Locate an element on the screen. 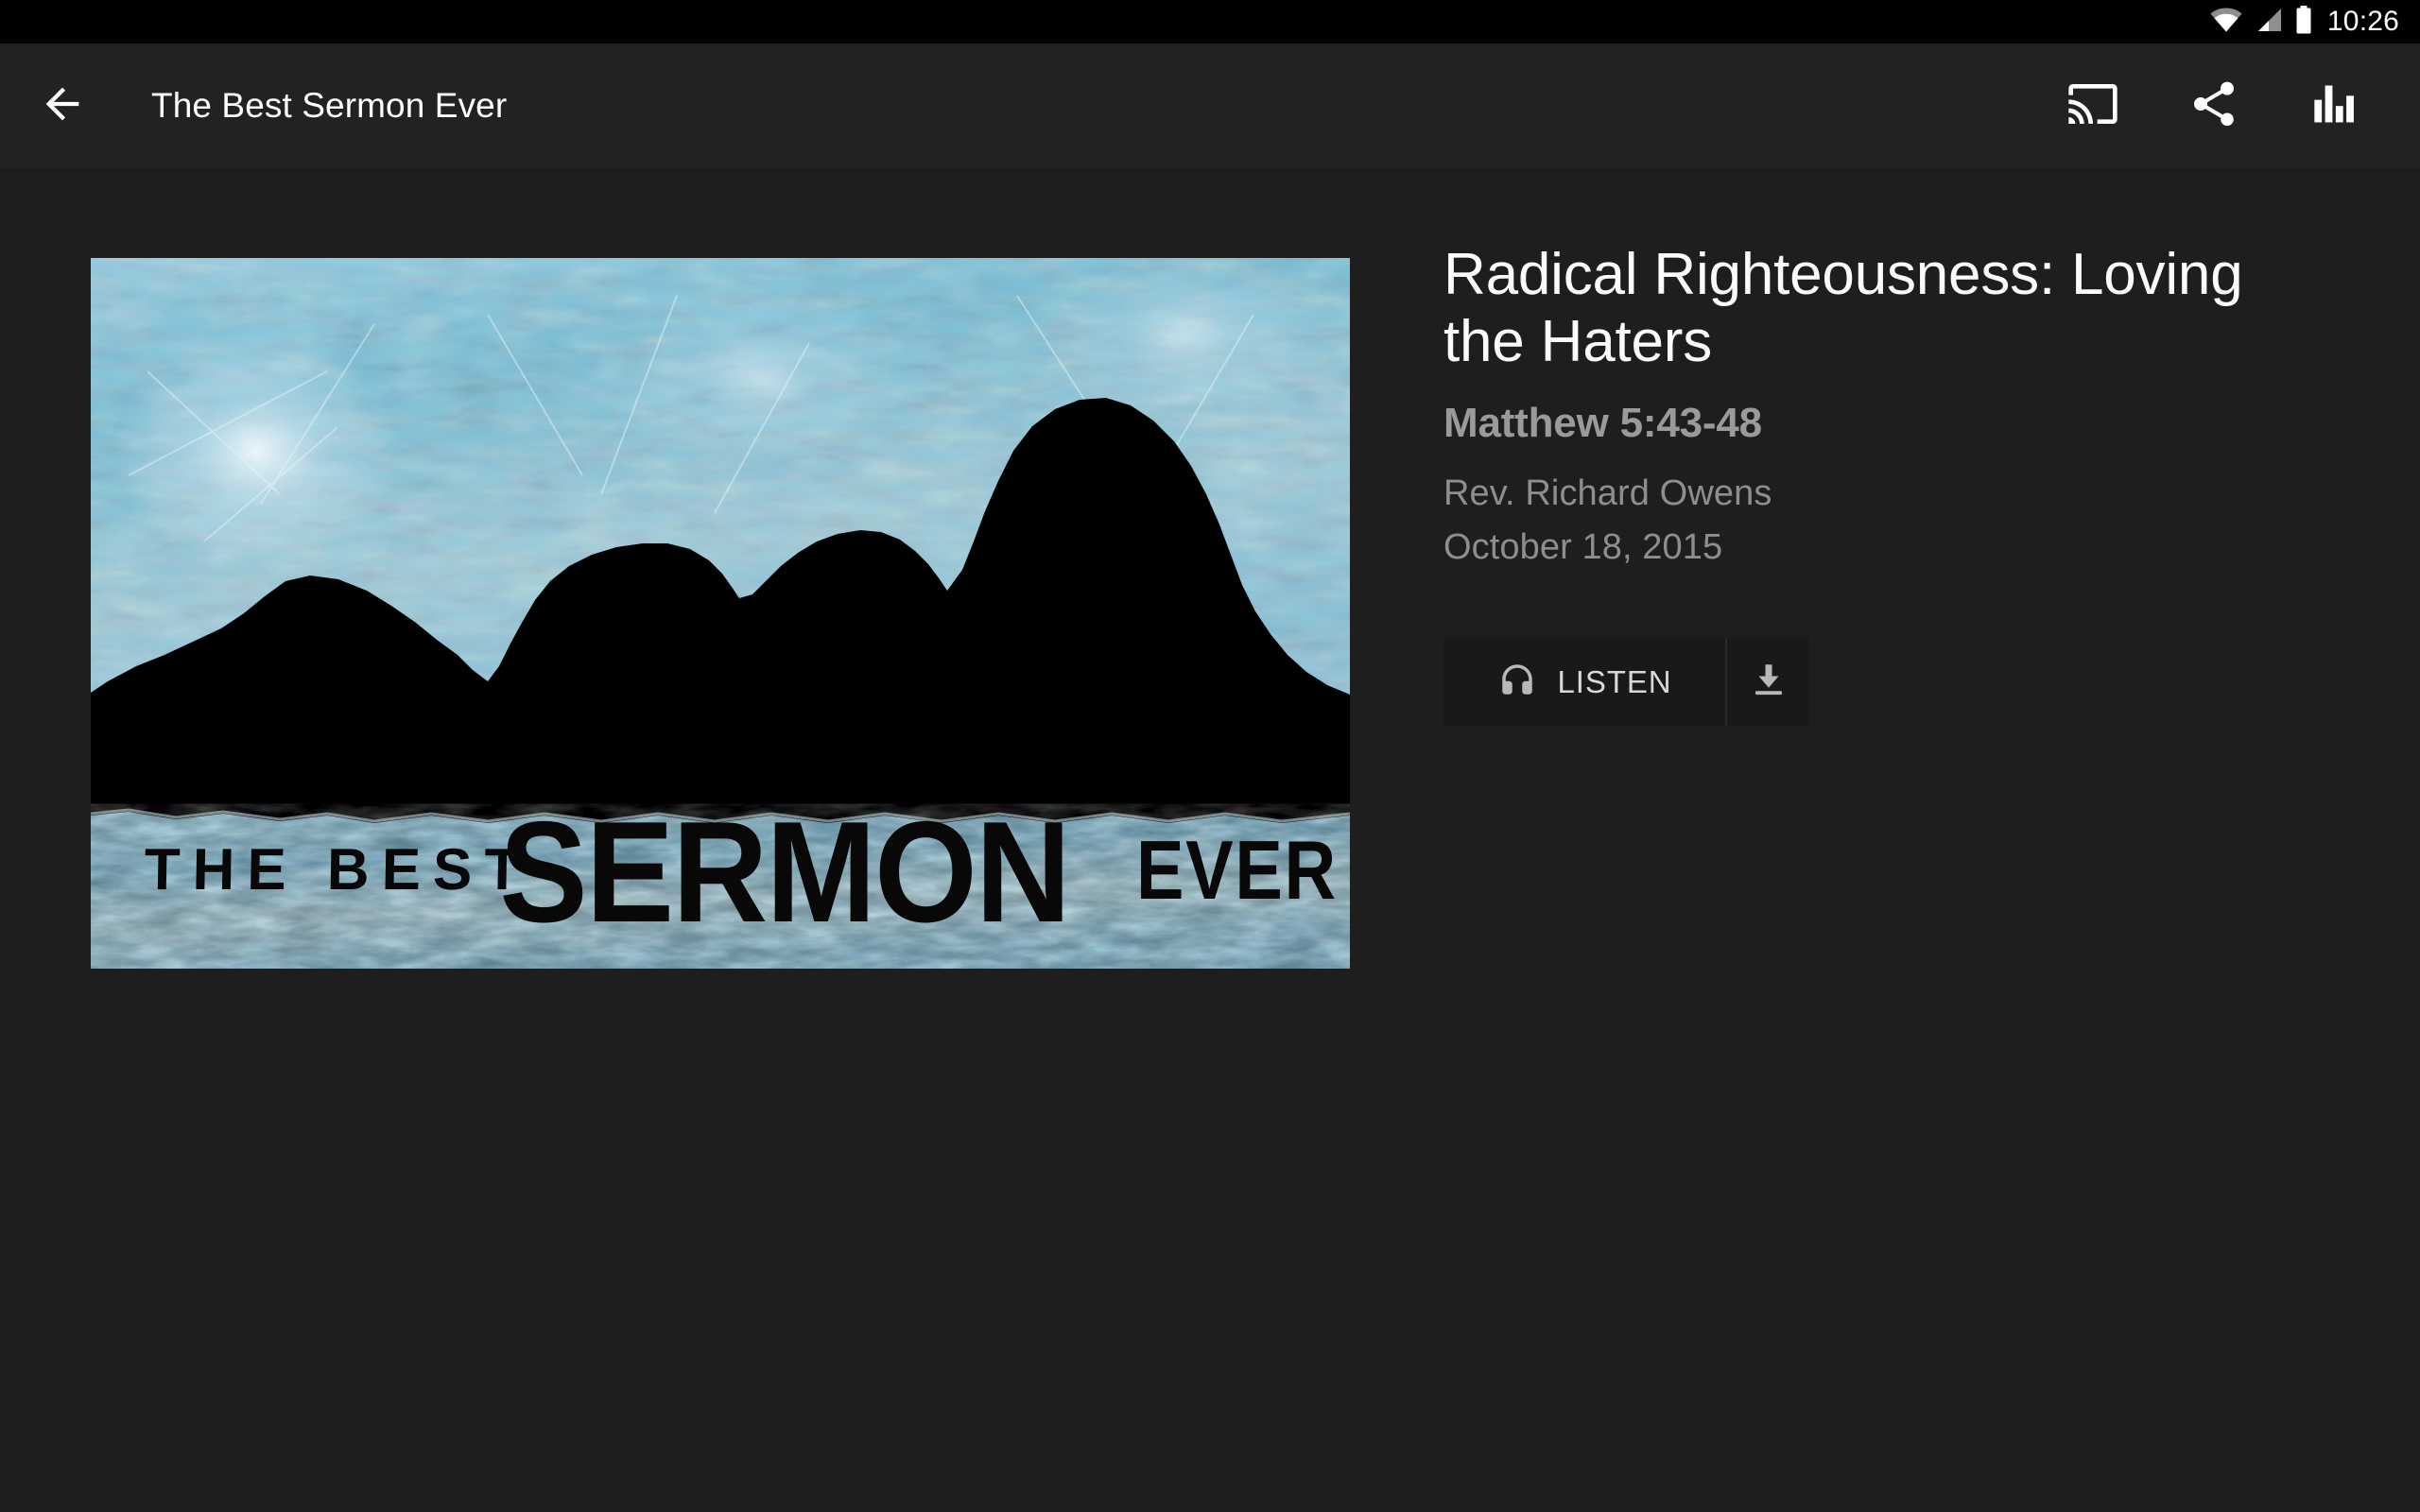 This screenshot has height=1512, width=2420. artwork-text-the-best: THE BEST is located at coordinates (338, 869).